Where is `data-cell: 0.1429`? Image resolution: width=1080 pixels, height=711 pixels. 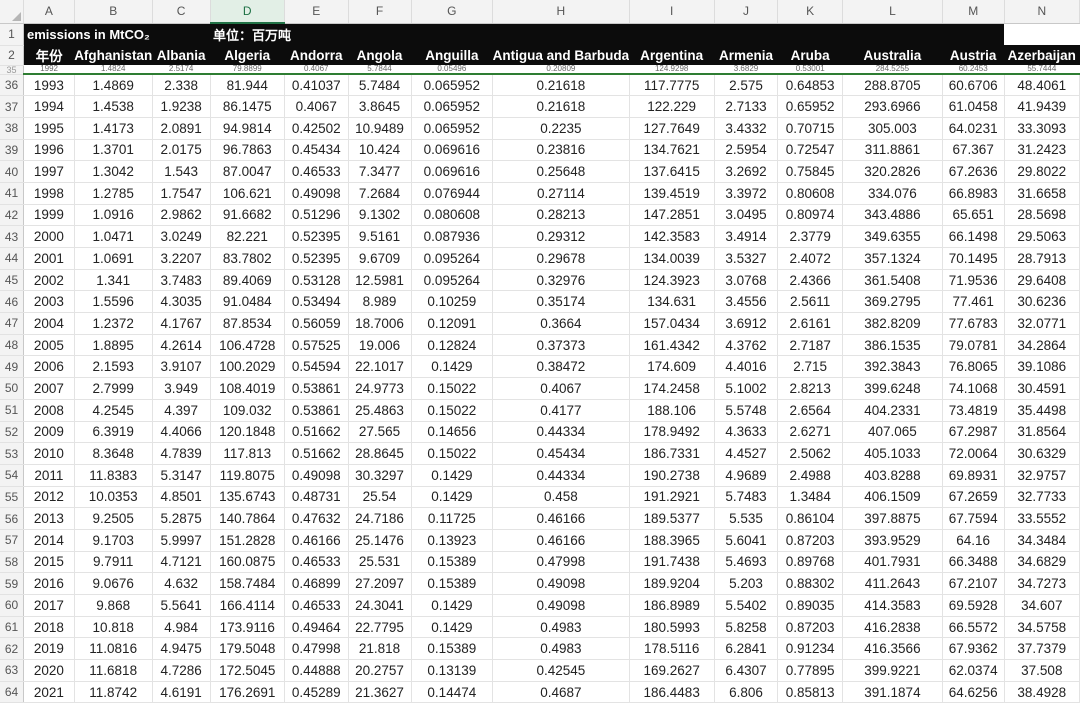 data-cell: 0.1429 is located at coordinates (452, 367).